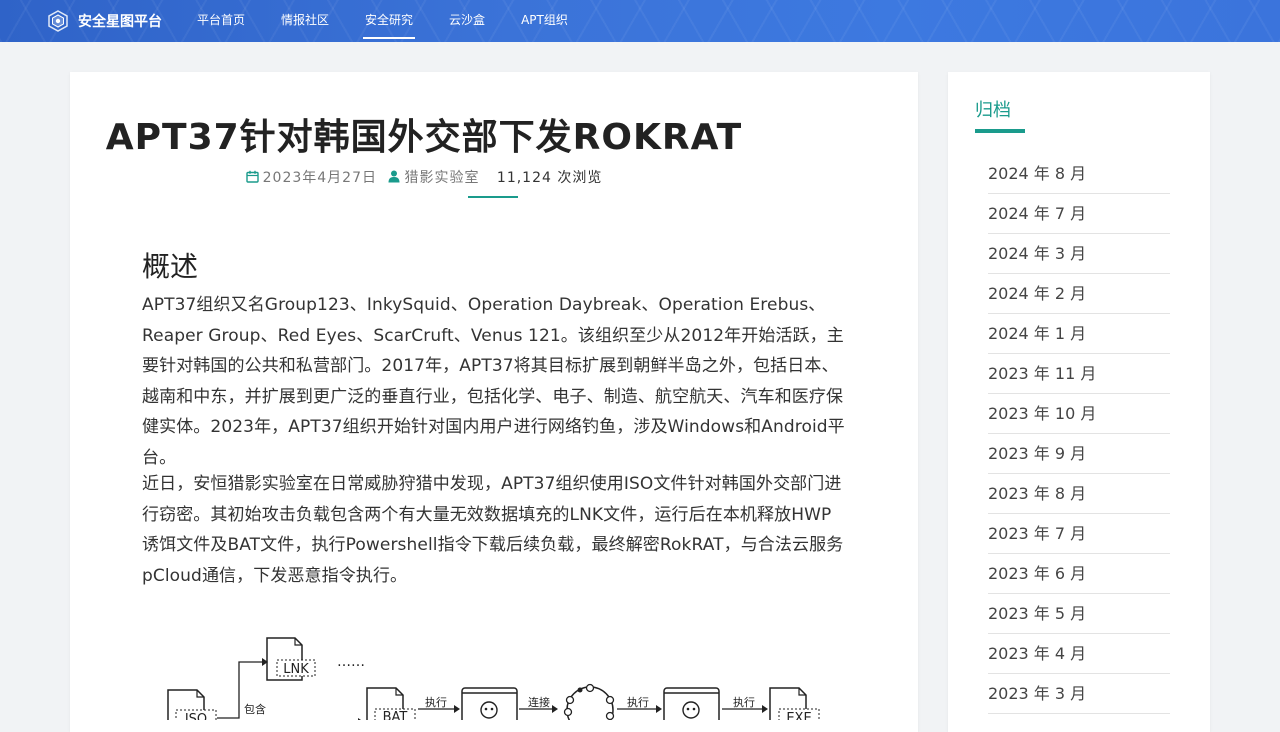 Image resolution: width=1280 pixels, height=732 pixels. What do you see at coordinates (252, 176) in the screenshot?
I see `calendar-icon` at bounding box center [252, 176].